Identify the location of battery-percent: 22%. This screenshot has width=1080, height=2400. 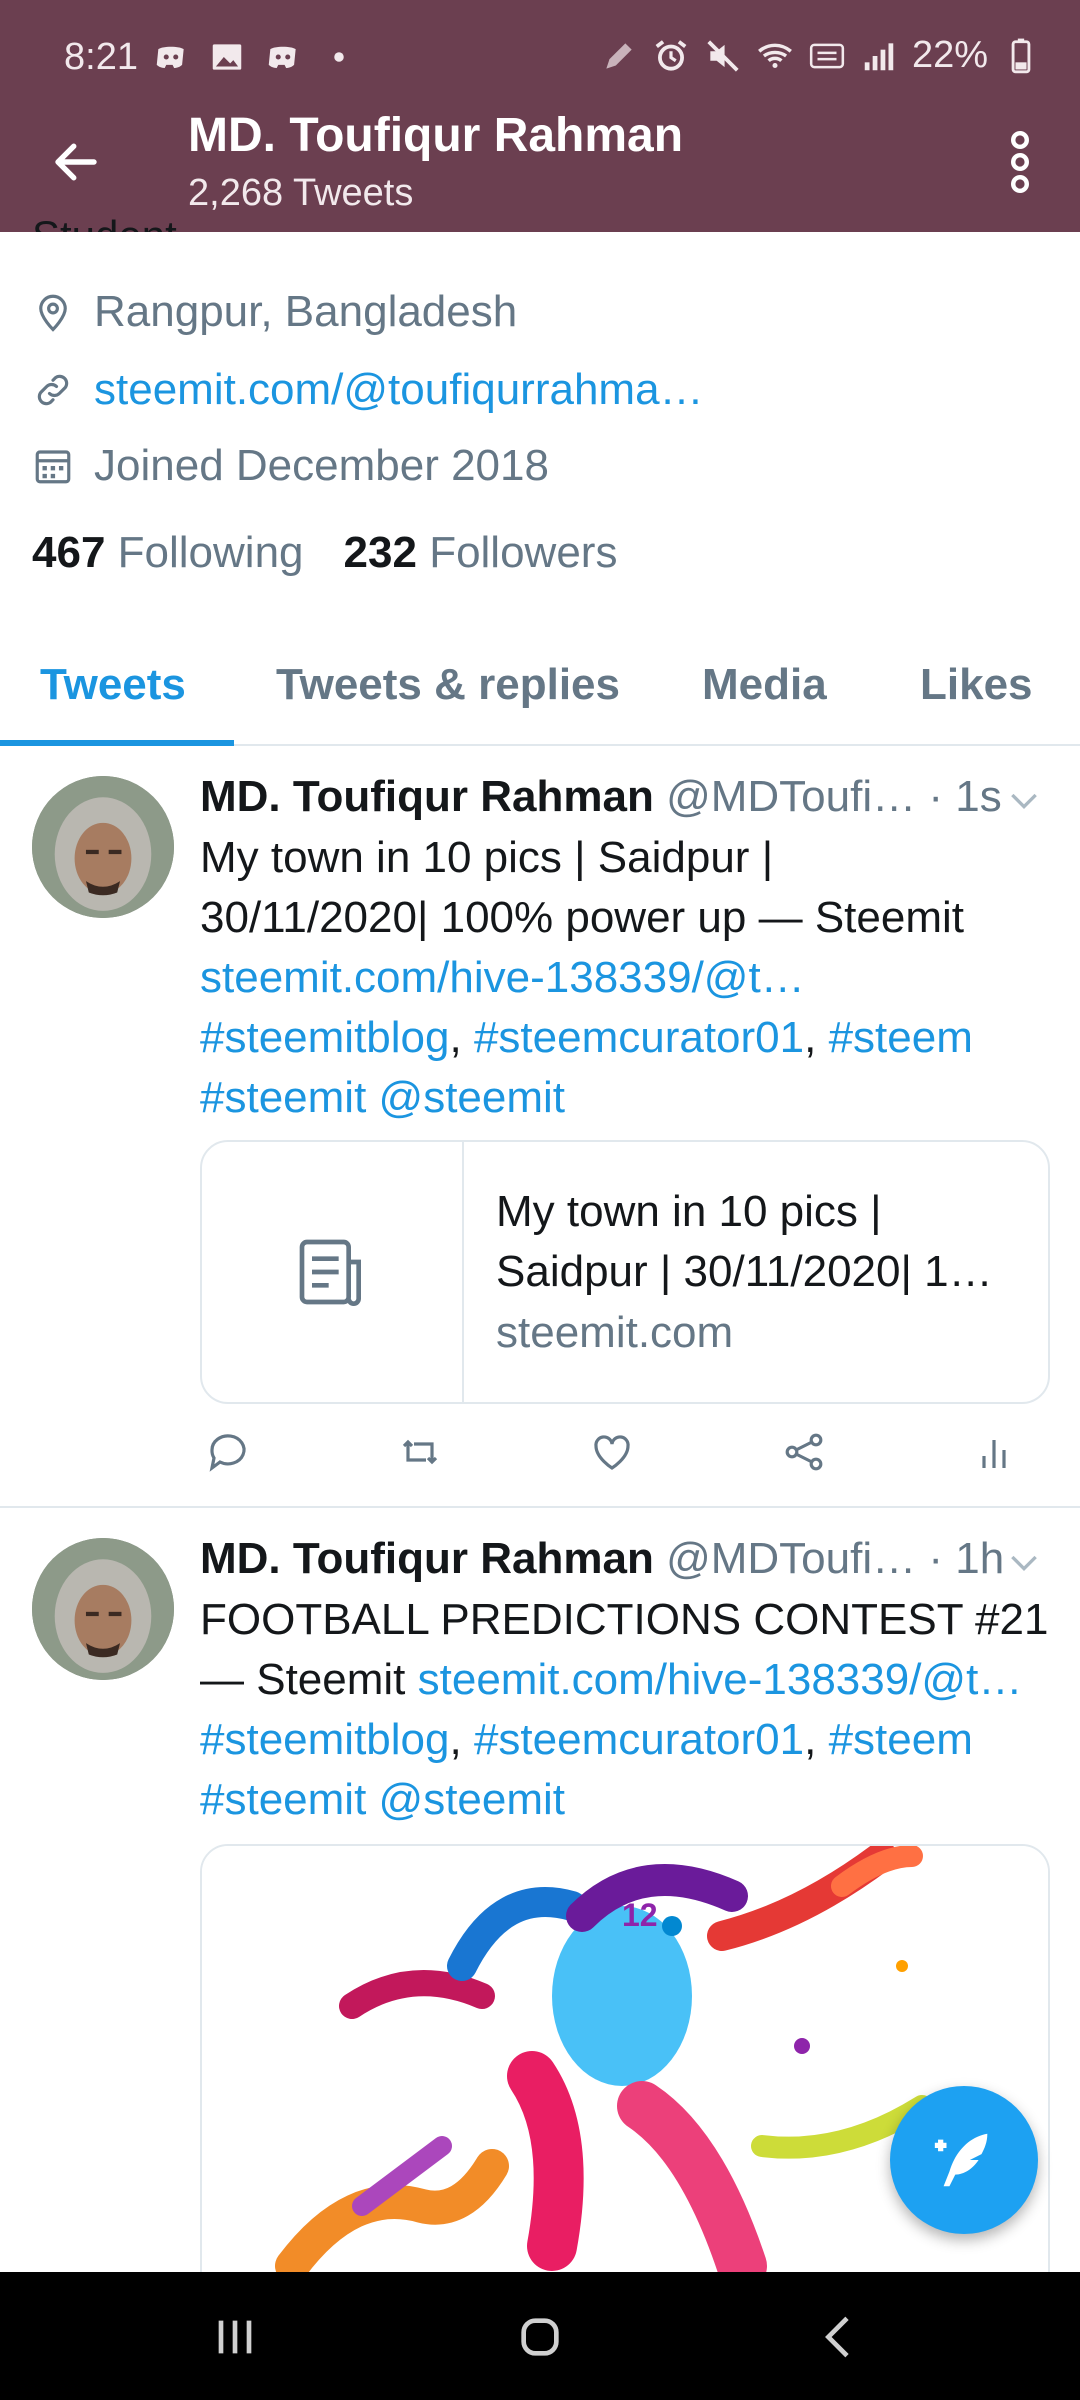
(949, 55).